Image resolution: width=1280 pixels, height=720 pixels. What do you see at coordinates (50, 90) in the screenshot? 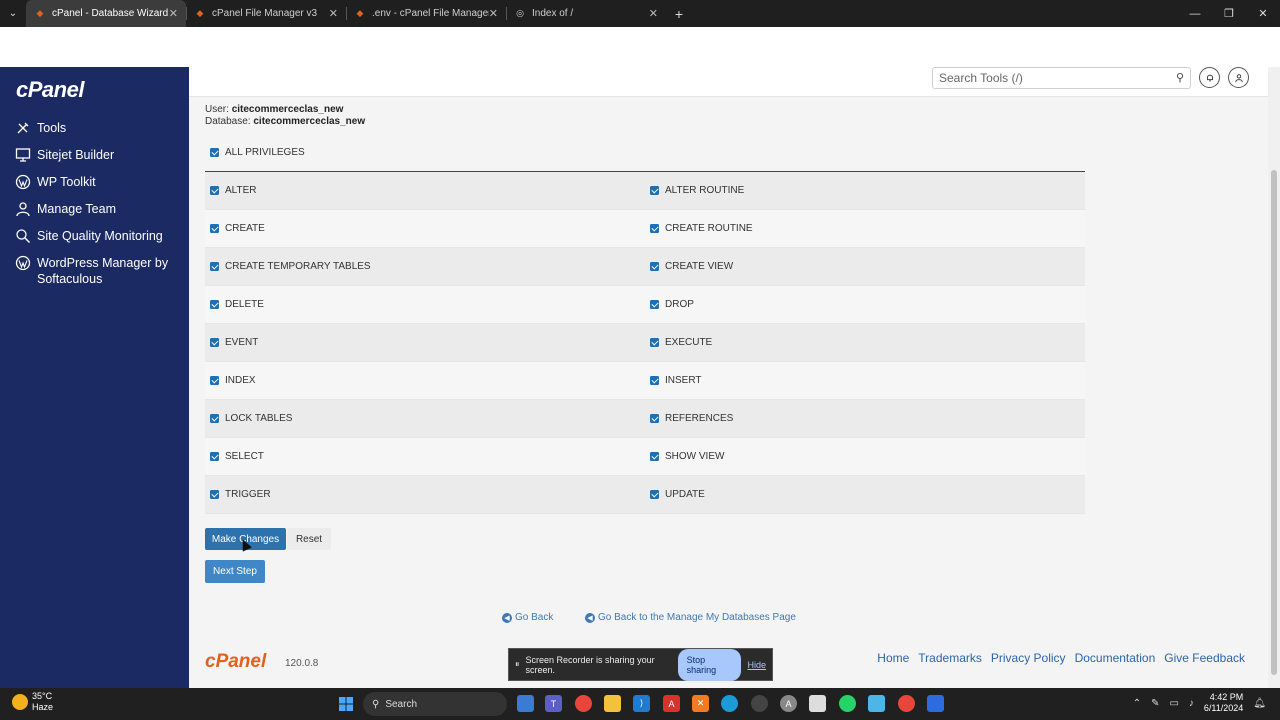
I see `cpanel-logo: cPanel` at bounding box center [50, 90].